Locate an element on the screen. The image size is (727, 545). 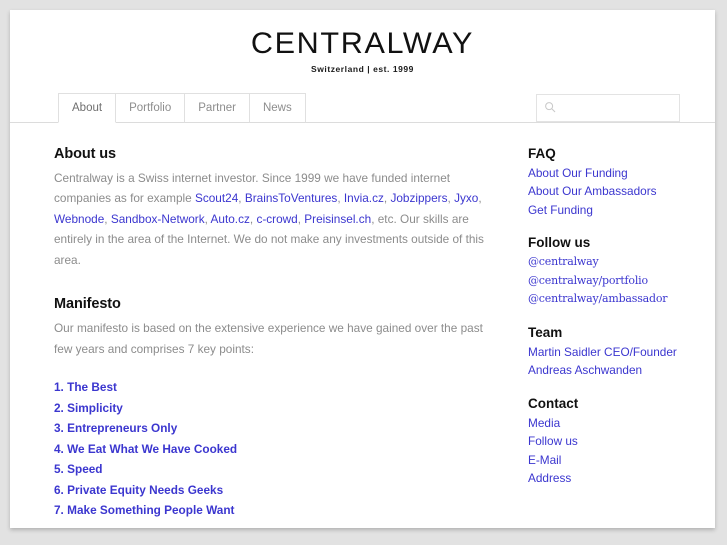
sidebar-link: @centralway/ambassador is located at coordinates (608, 299).